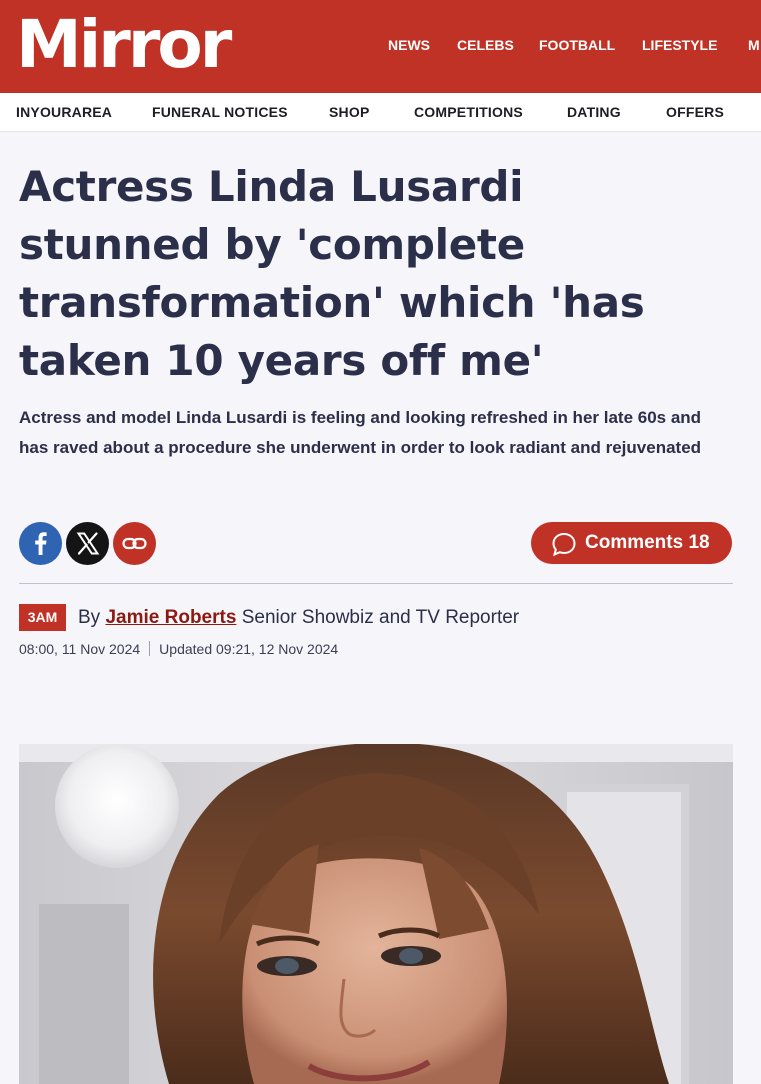  Describe the element at coordinates (647, 542) in the screenshot. I see `comments-label: Comments 18` at that location.